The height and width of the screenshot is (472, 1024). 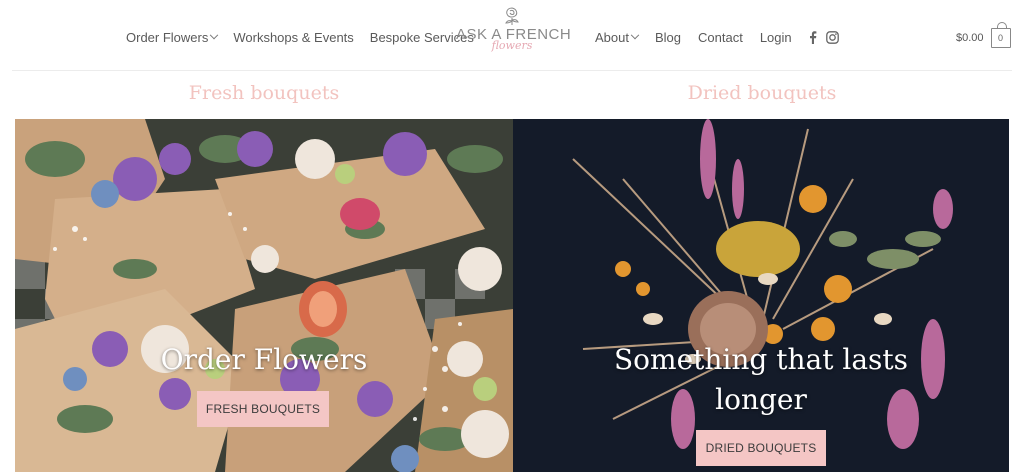 I want to click on cart-widget: $0.00 0, so click(x=983, y=35).